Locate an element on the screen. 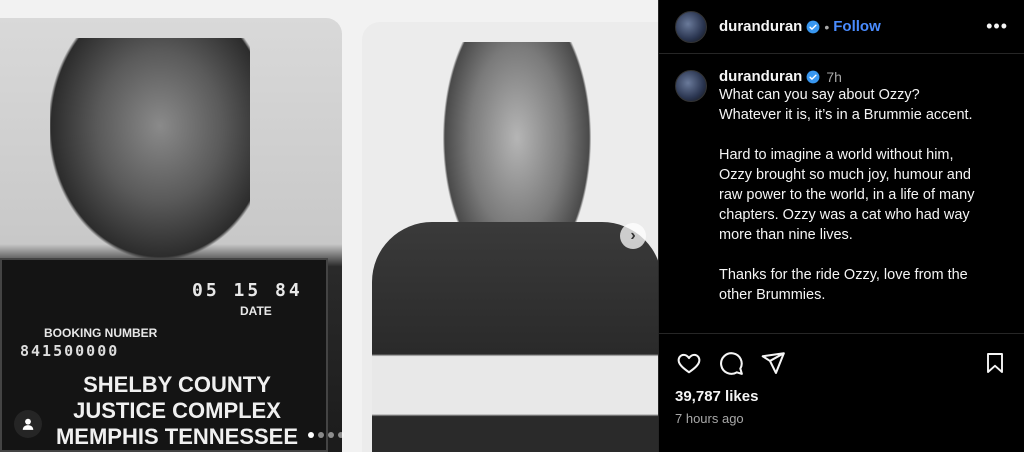 The width and height of the screenshot is (1024, 452). caption-time: 7h is located at coordinates (834, 77).